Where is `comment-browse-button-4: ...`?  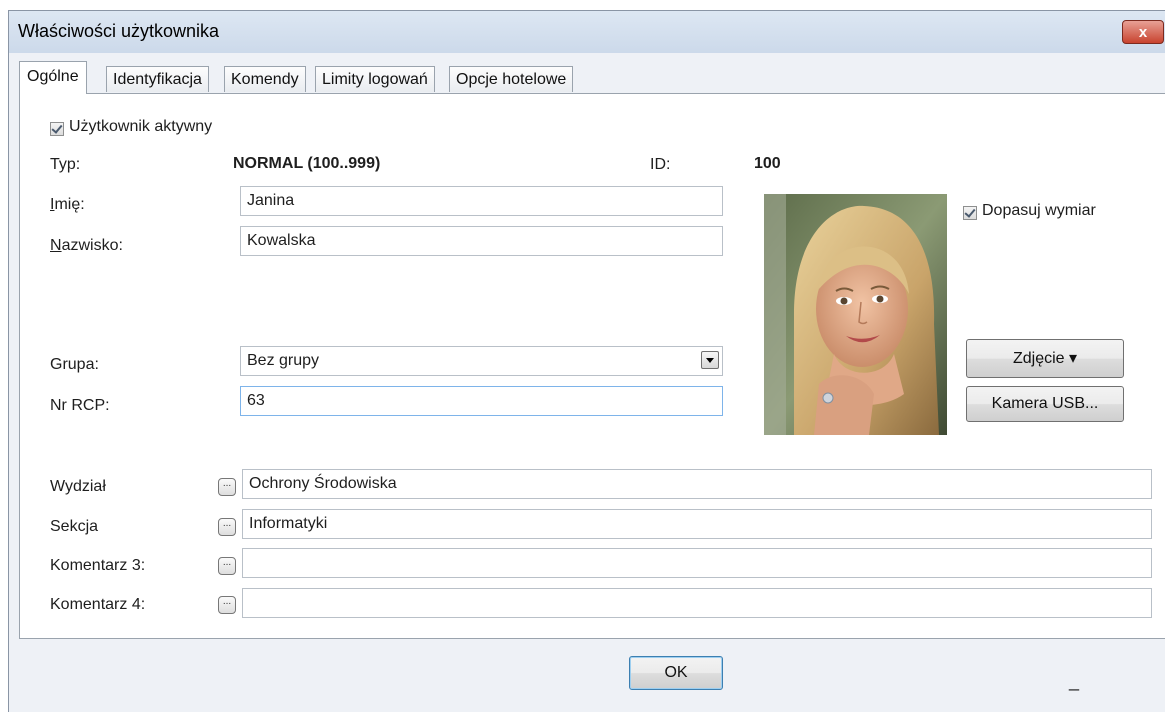
comment-browse-button-4: ... is located at coordinates (227, 605).